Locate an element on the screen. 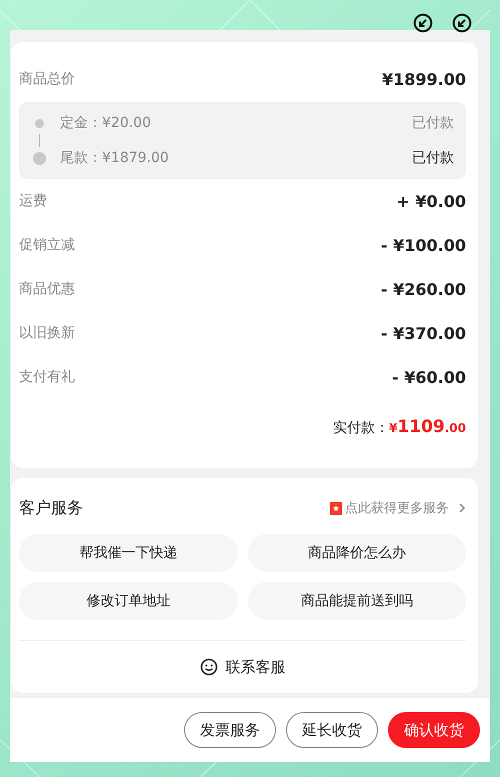 This screenshot has width=500, height=777. contact-service-button: 联系客服 is located at coordinates (243, 667).